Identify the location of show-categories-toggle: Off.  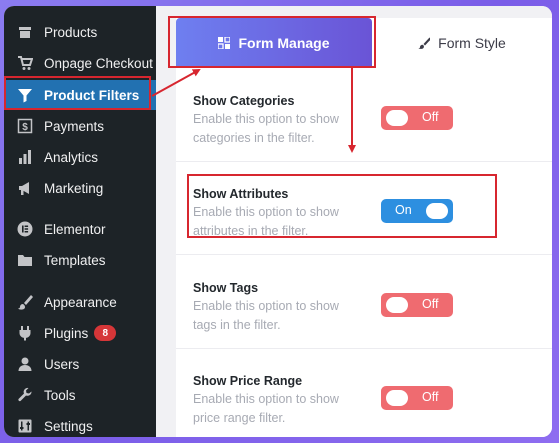
(417, 118).